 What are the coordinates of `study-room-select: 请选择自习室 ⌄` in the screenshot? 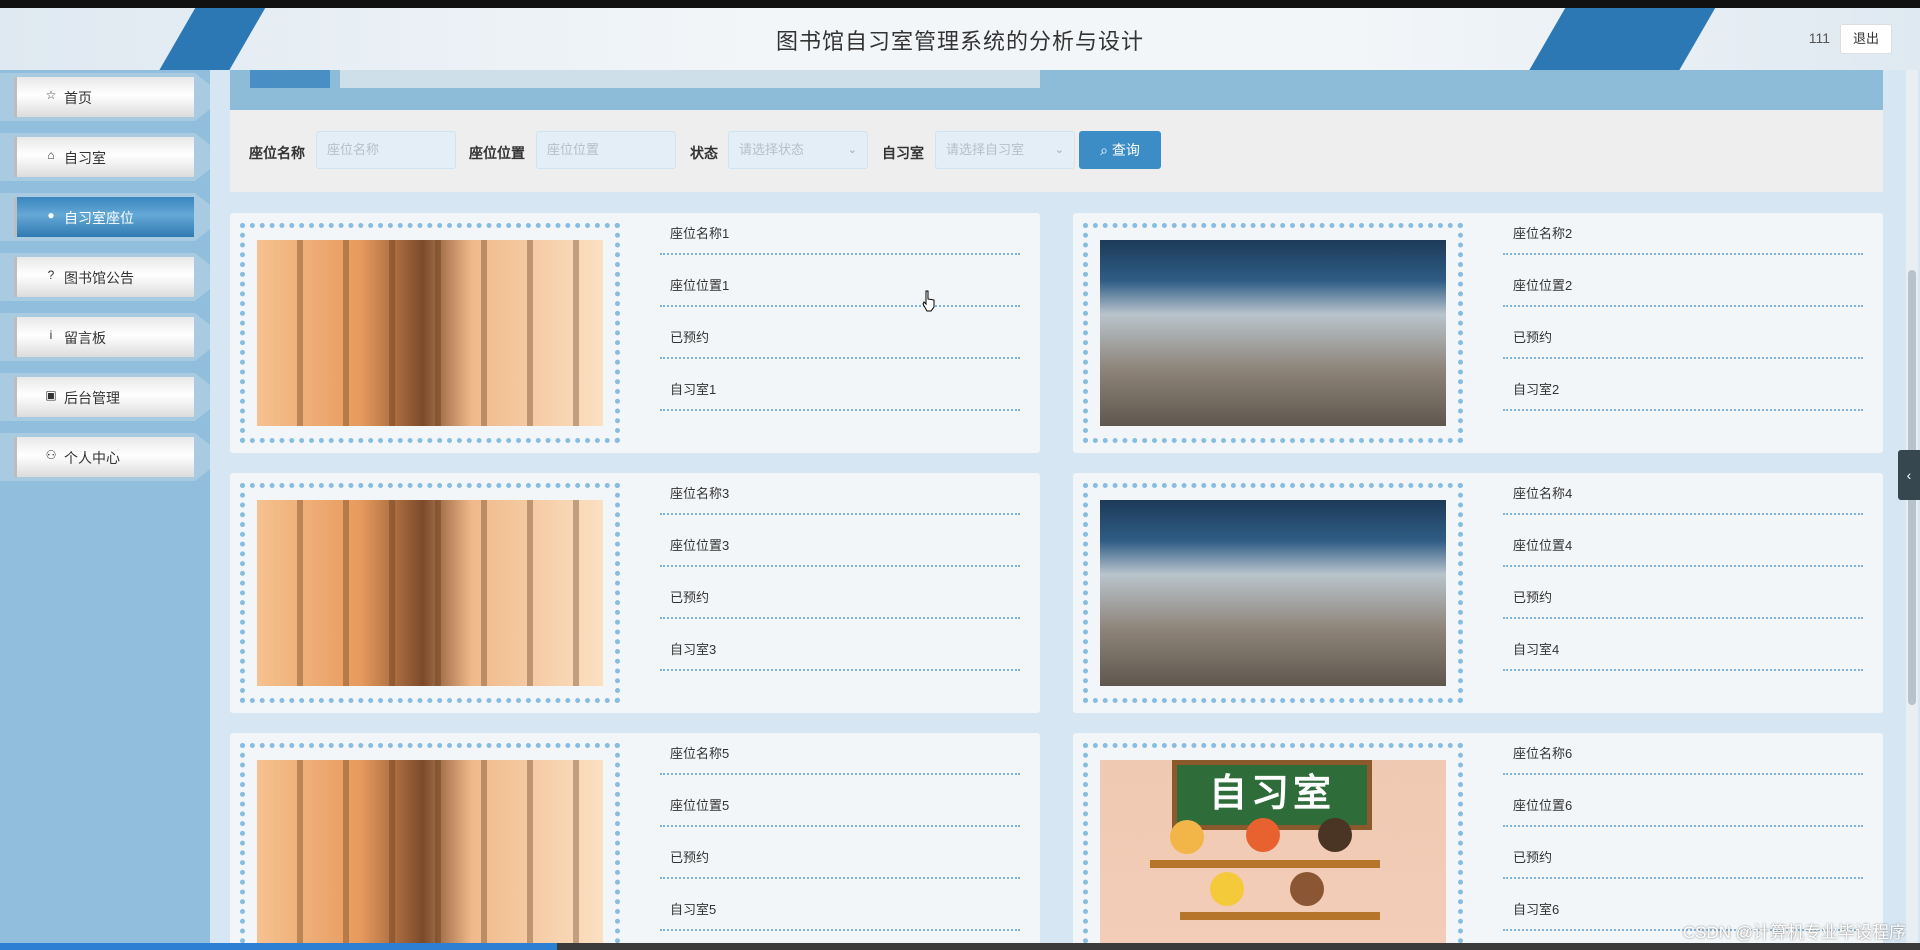 It's located at (1005, 150).